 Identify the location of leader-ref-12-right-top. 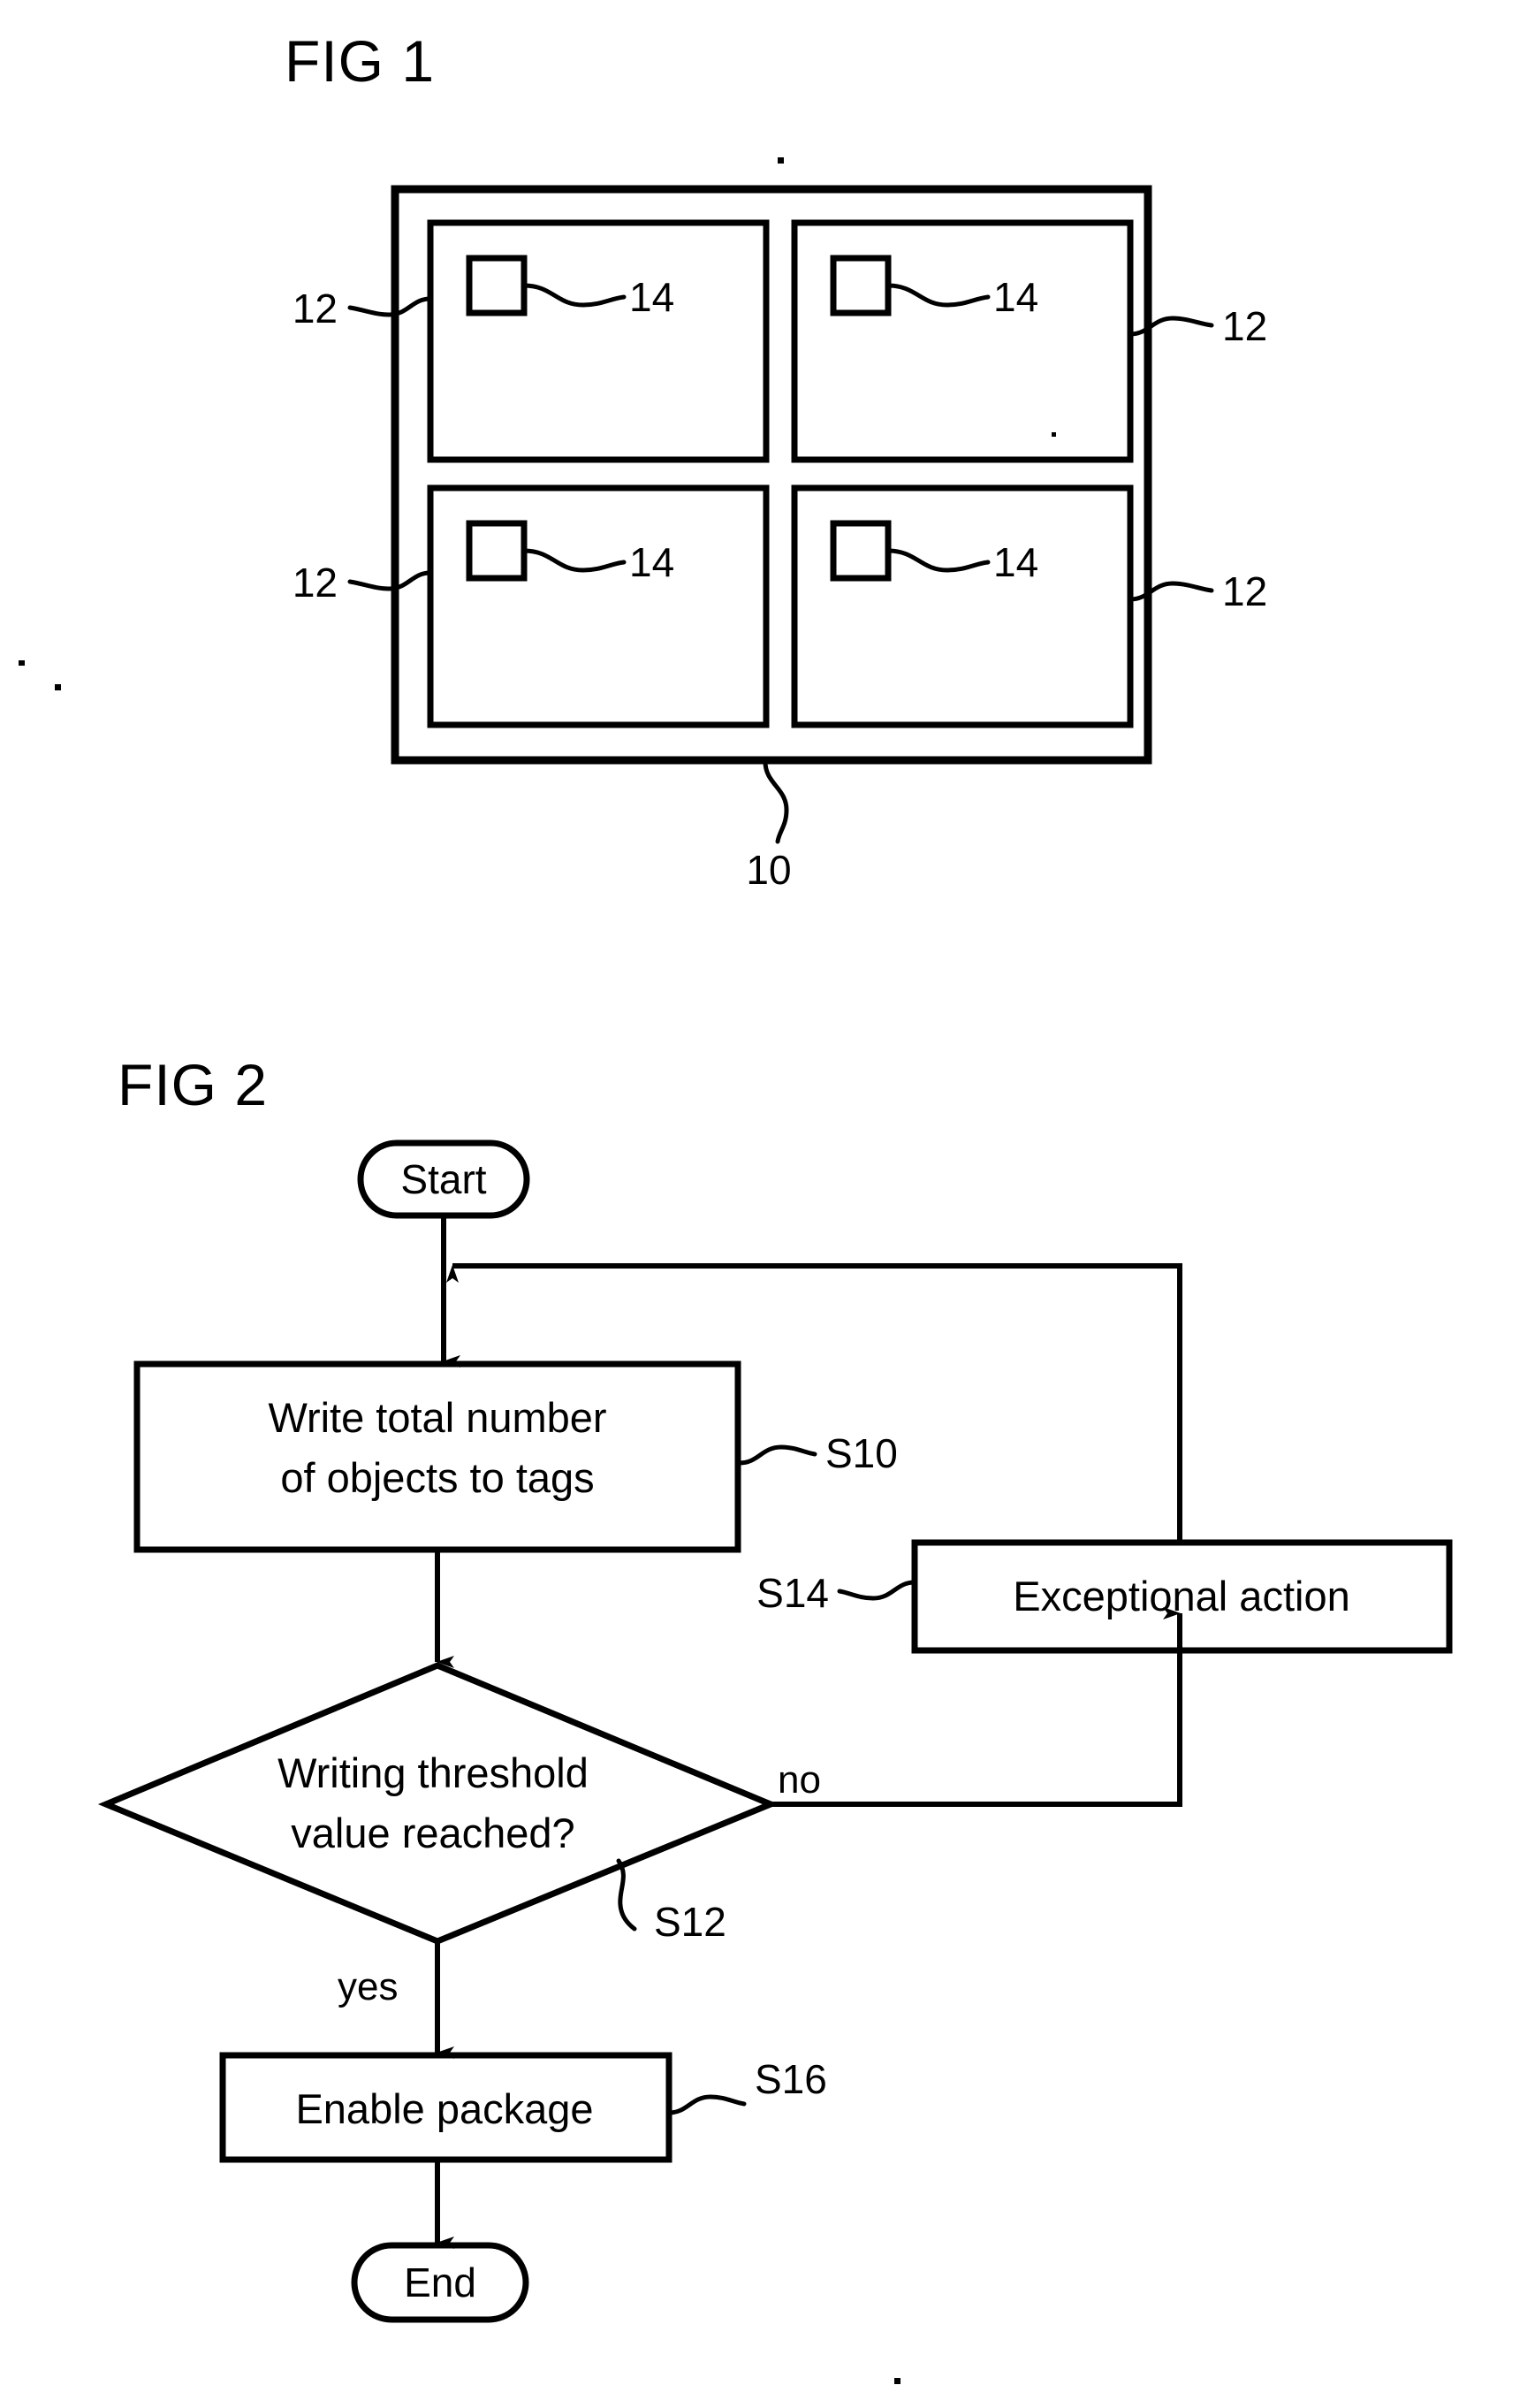
(1171, 326).